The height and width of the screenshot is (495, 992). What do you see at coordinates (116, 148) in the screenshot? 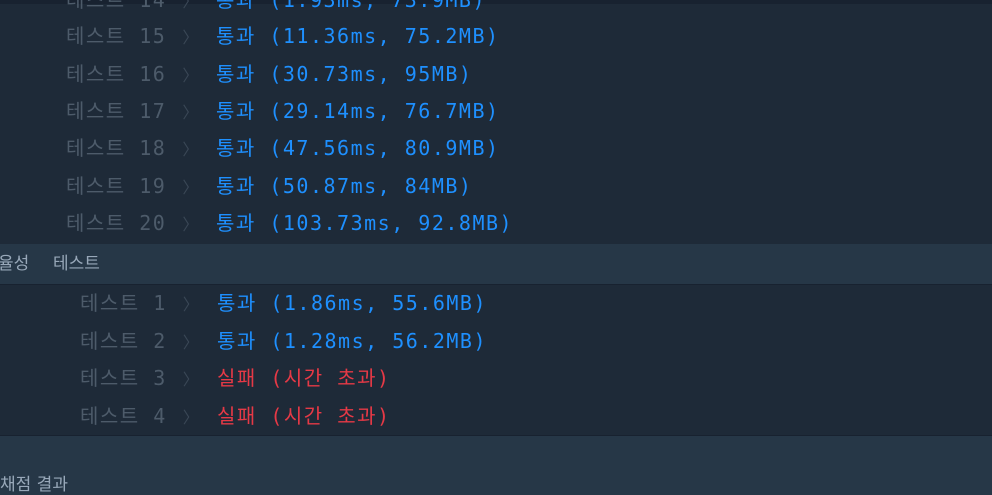
I see `test-label: 테스트 18` at bounding box center [116, 148].